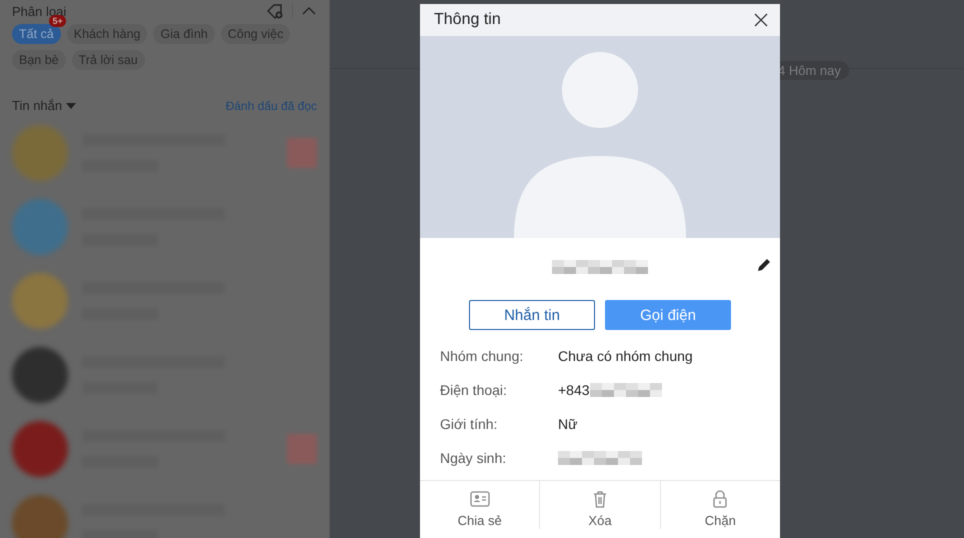 This screenshot has height=538, width=964. I want to click on message-button: Nhắn tin, so click(532, 315).